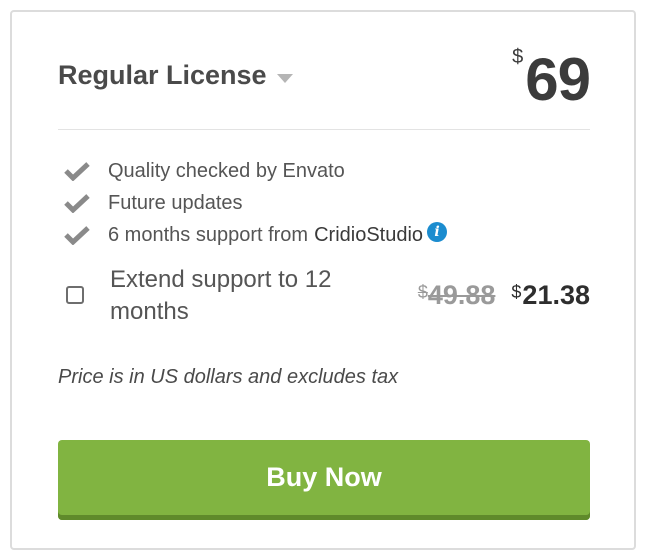  I want to click on extend-support-label: Extend support to 12 months, so click(245, 296).